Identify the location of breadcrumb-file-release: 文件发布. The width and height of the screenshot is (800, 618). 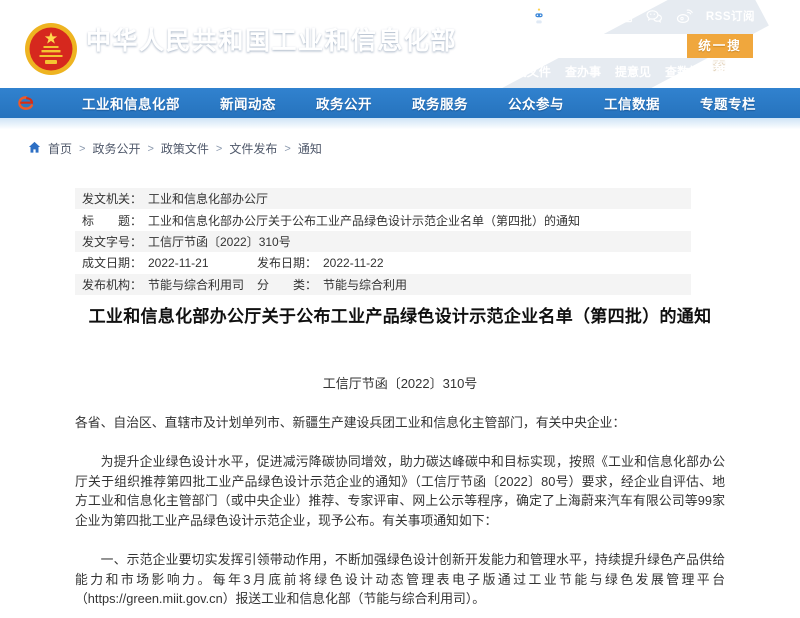
(253, 148).